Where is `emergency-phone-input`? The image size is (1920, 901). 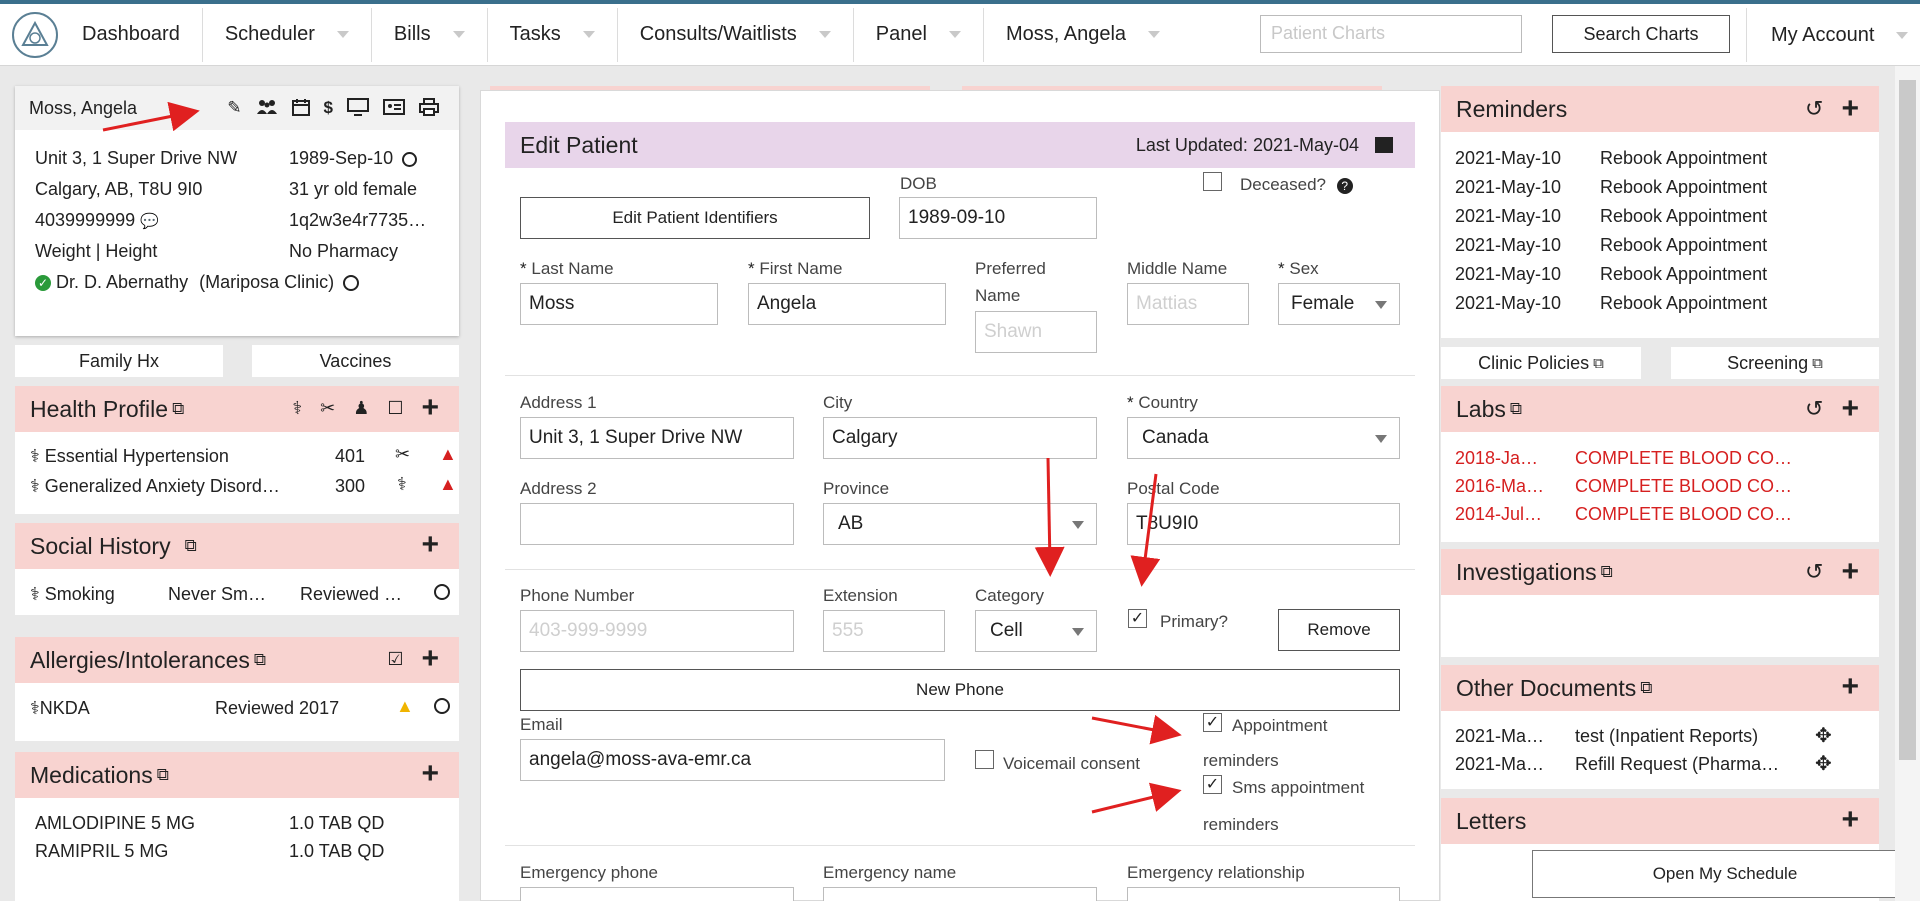
emergency-phone-input is located at coordinates (657, 894).